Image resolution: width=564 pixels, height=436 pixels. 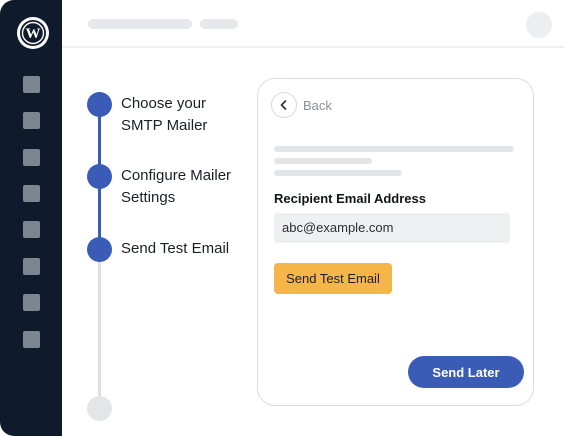 I want to click on step-3-indicator, so click(x=99, y=249).